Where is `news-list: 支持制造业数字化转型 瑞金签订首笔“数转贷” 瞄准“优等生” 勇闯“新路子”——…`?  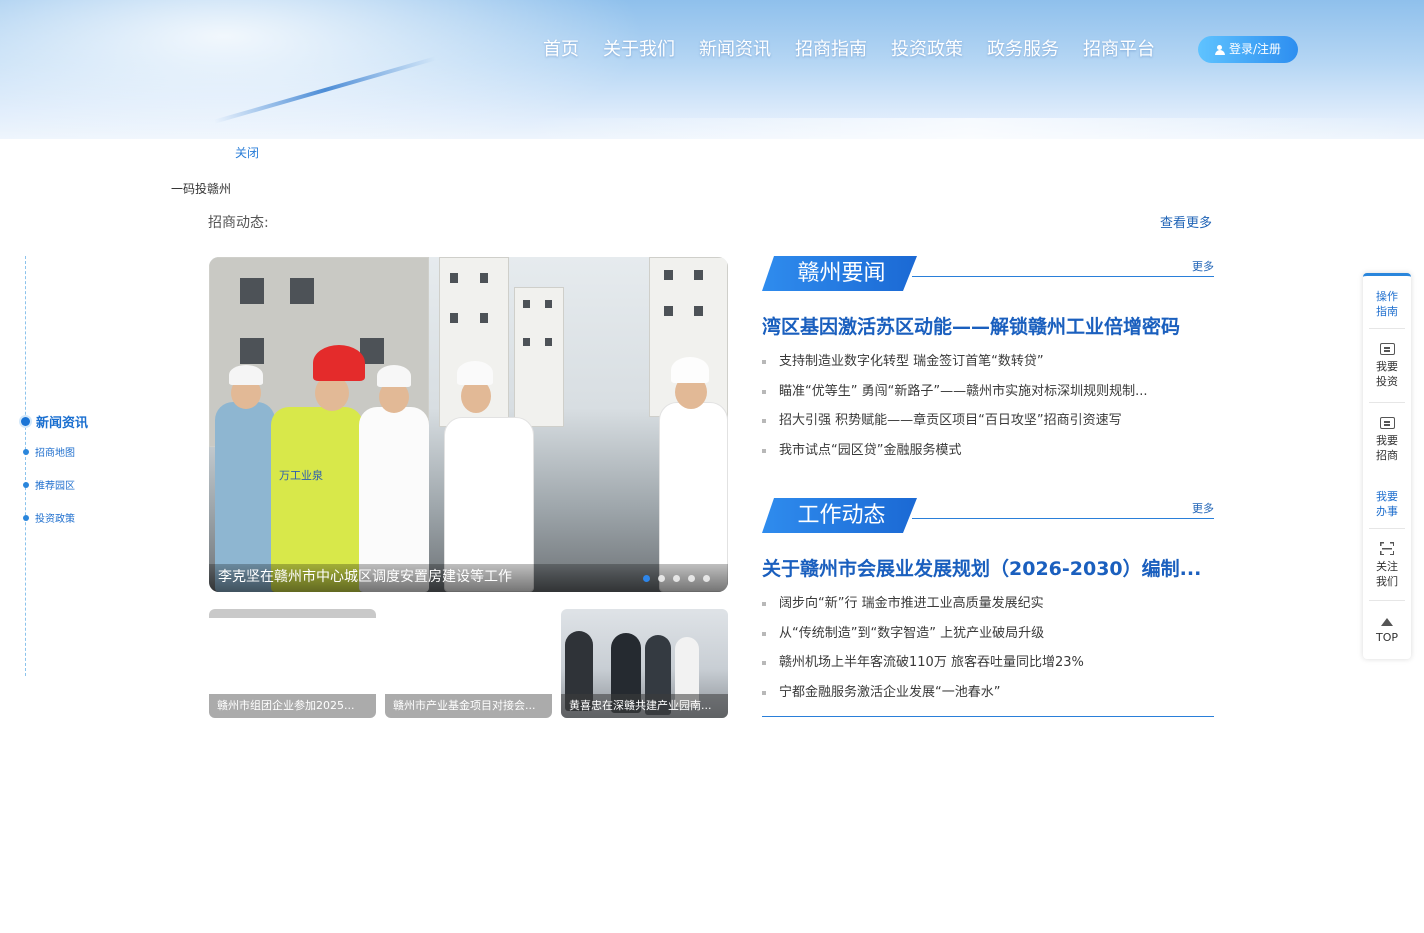
news-list: 支持制造业数字化转型 瑞金签订首笔“数转贷” 瞄准“优等生” 勇闯“新路子”——… is located at coordinates (988, 406).